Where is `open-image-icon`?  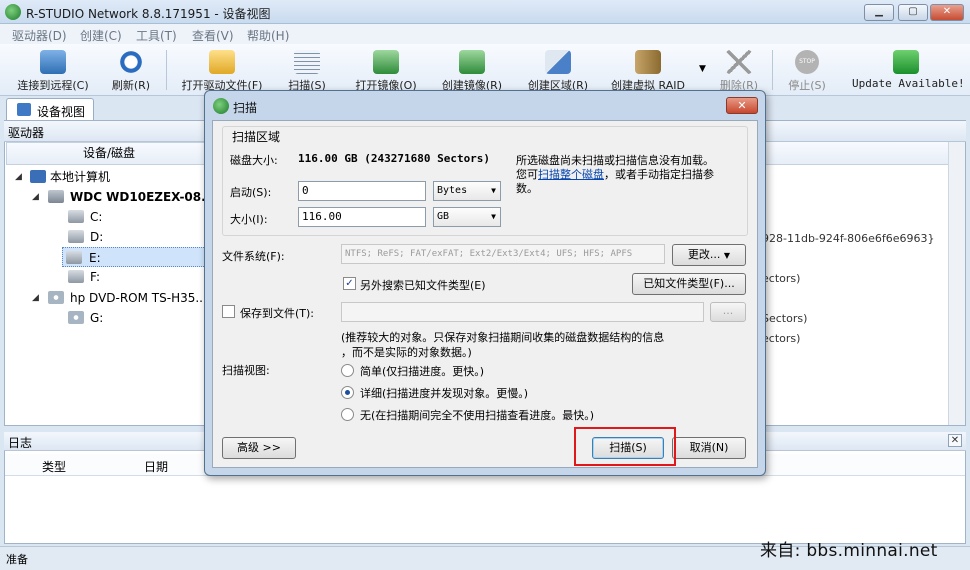
open-image-icon is located at coordinates (386, 62).